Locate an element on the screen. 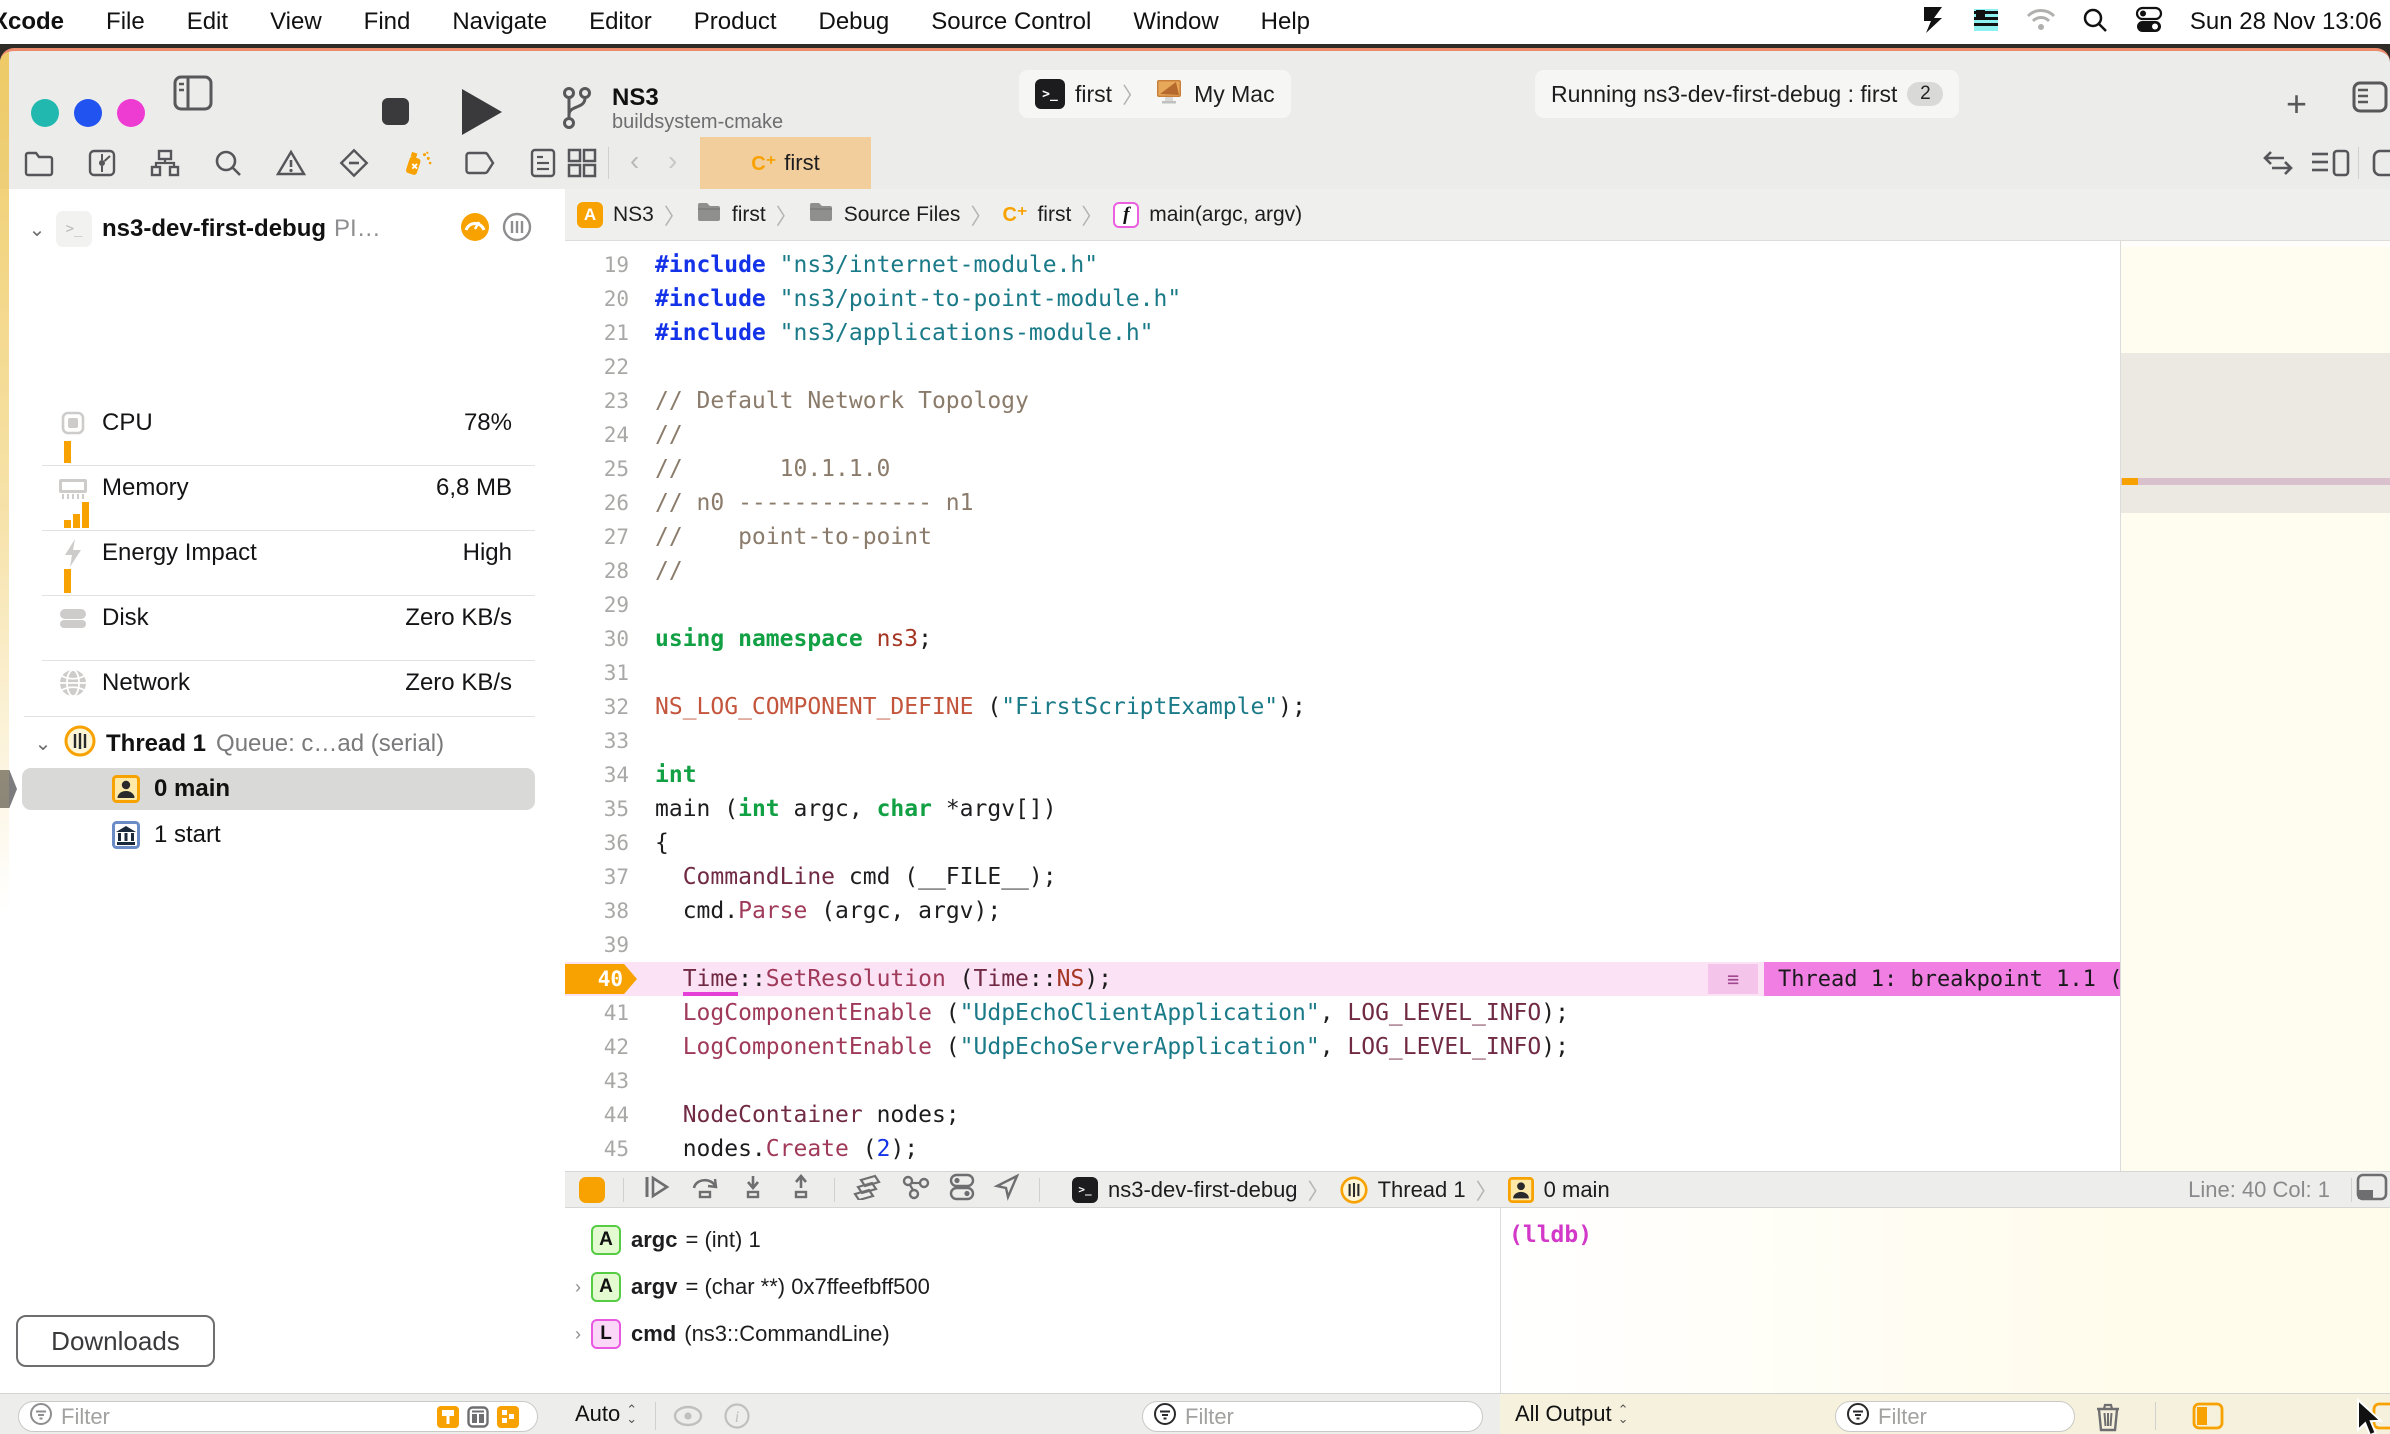  info-icon: i is located at coordinates (737, 1418).